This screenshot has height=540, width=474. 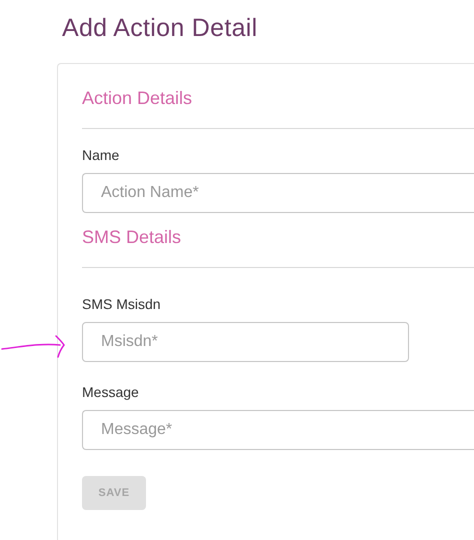 I want to click on field-label: SMS Msisdn, so click(x=122, y=304).